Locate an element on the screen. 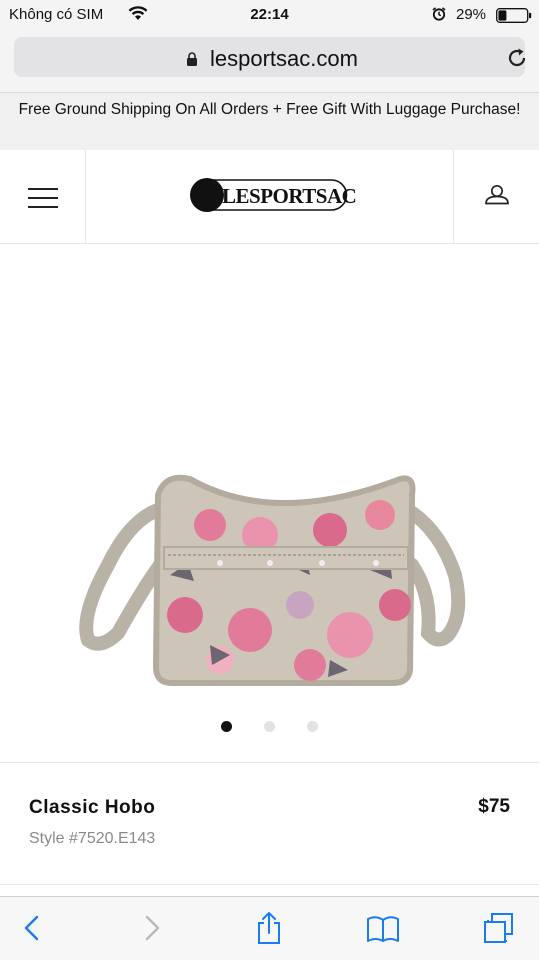 The height and width of the screenshot is (960, 539). browser-toolbar is located at coordinates (269, 928).